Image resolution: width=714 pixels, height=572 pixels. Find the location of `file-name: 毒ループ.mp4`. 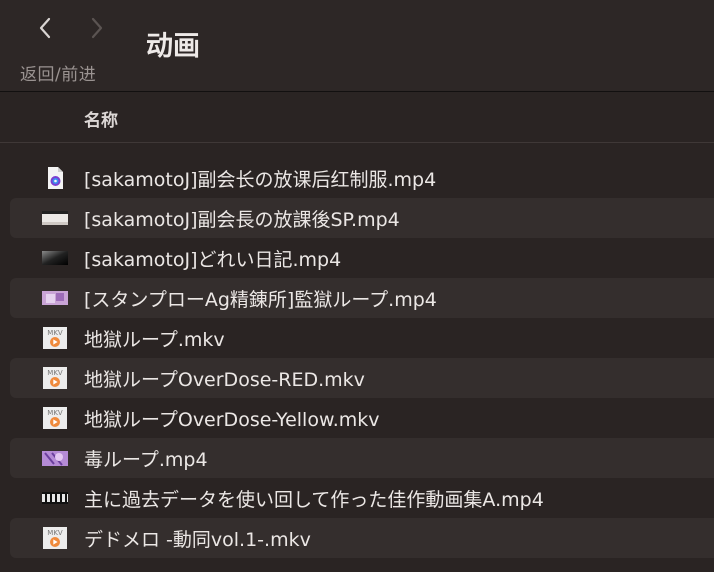

file-name: 毒ループ.mp4 is located at coordinates (146, 460).